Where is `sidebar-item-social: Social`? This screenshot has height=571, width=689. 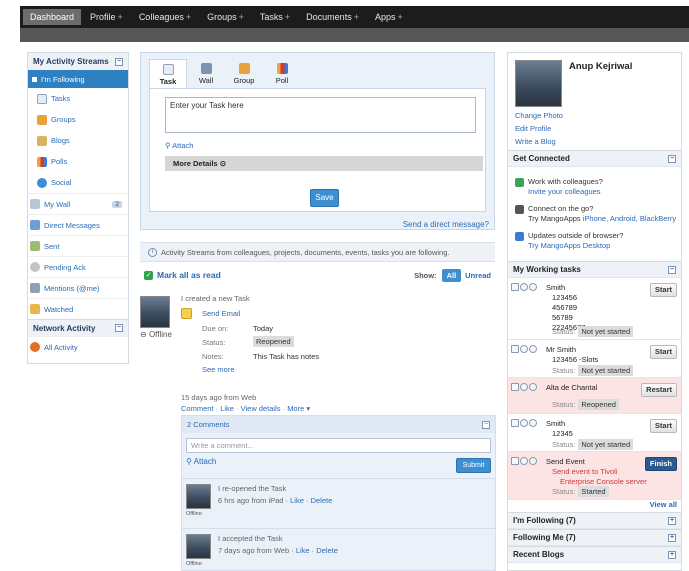 sidebar-item-social: Social is located at coordinates (78, 182).